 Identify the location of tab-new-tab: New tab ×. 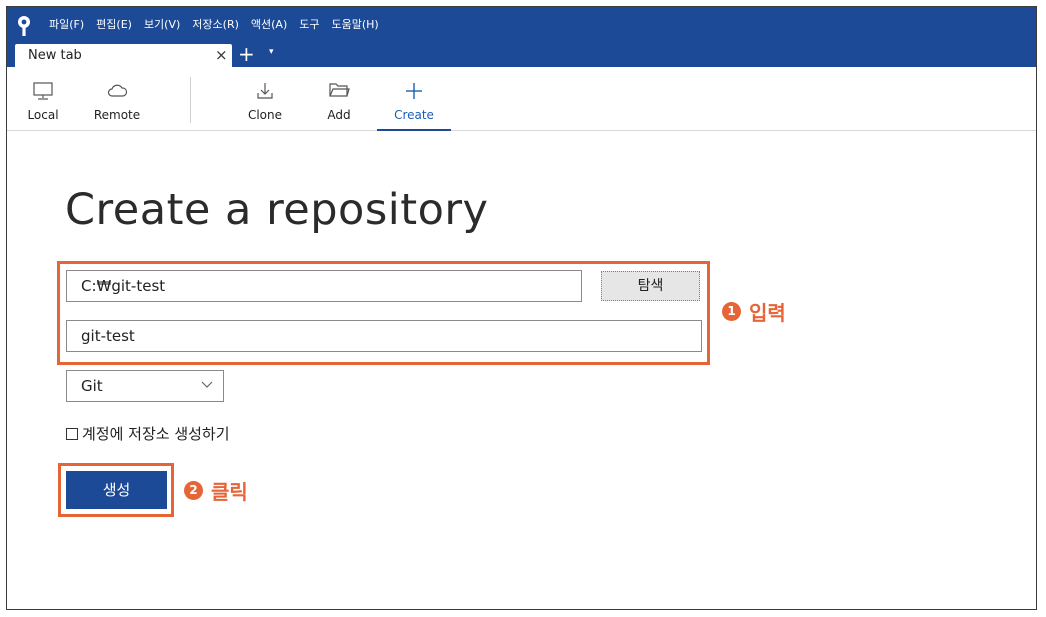
(123, 55).